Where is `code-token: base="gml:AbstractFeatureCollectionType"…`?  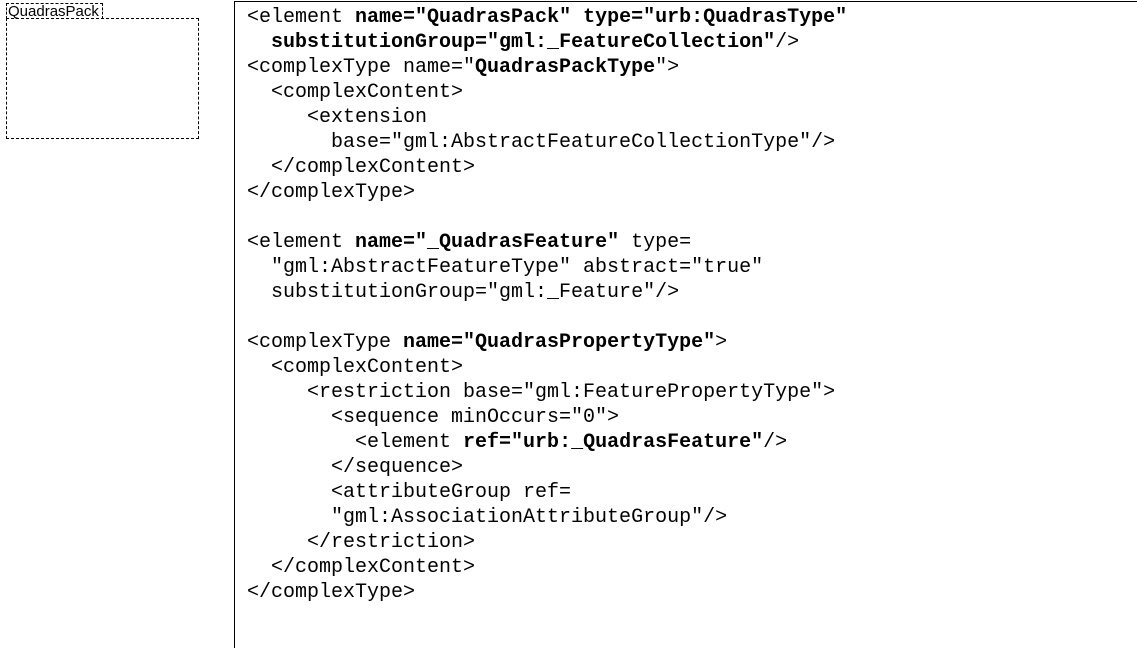 code-token: base="gml:AbstractFeatureCollectionType"… is located at coordinates (541, 142).